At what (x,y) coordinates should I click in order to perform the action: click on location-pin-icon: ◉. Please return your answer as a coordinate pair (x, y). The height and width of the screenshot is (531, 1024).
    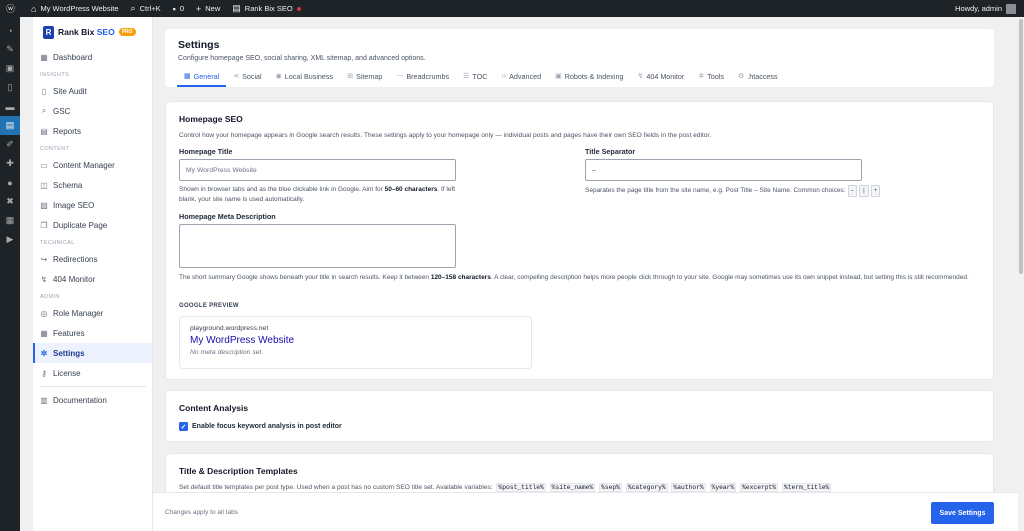
    Looking at the image, I should click on (278, 76).